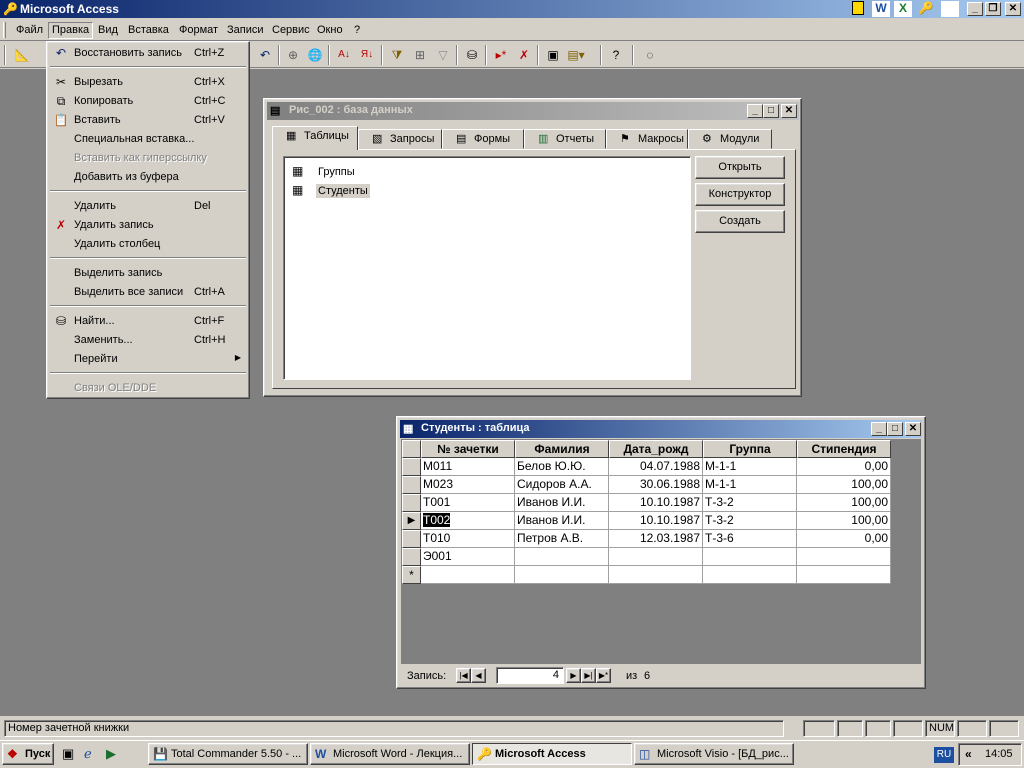  What do you see at coordinates (740, 194) in the screenshot?
I see `design-button: Конструктор` at bounding box center [740, 194].